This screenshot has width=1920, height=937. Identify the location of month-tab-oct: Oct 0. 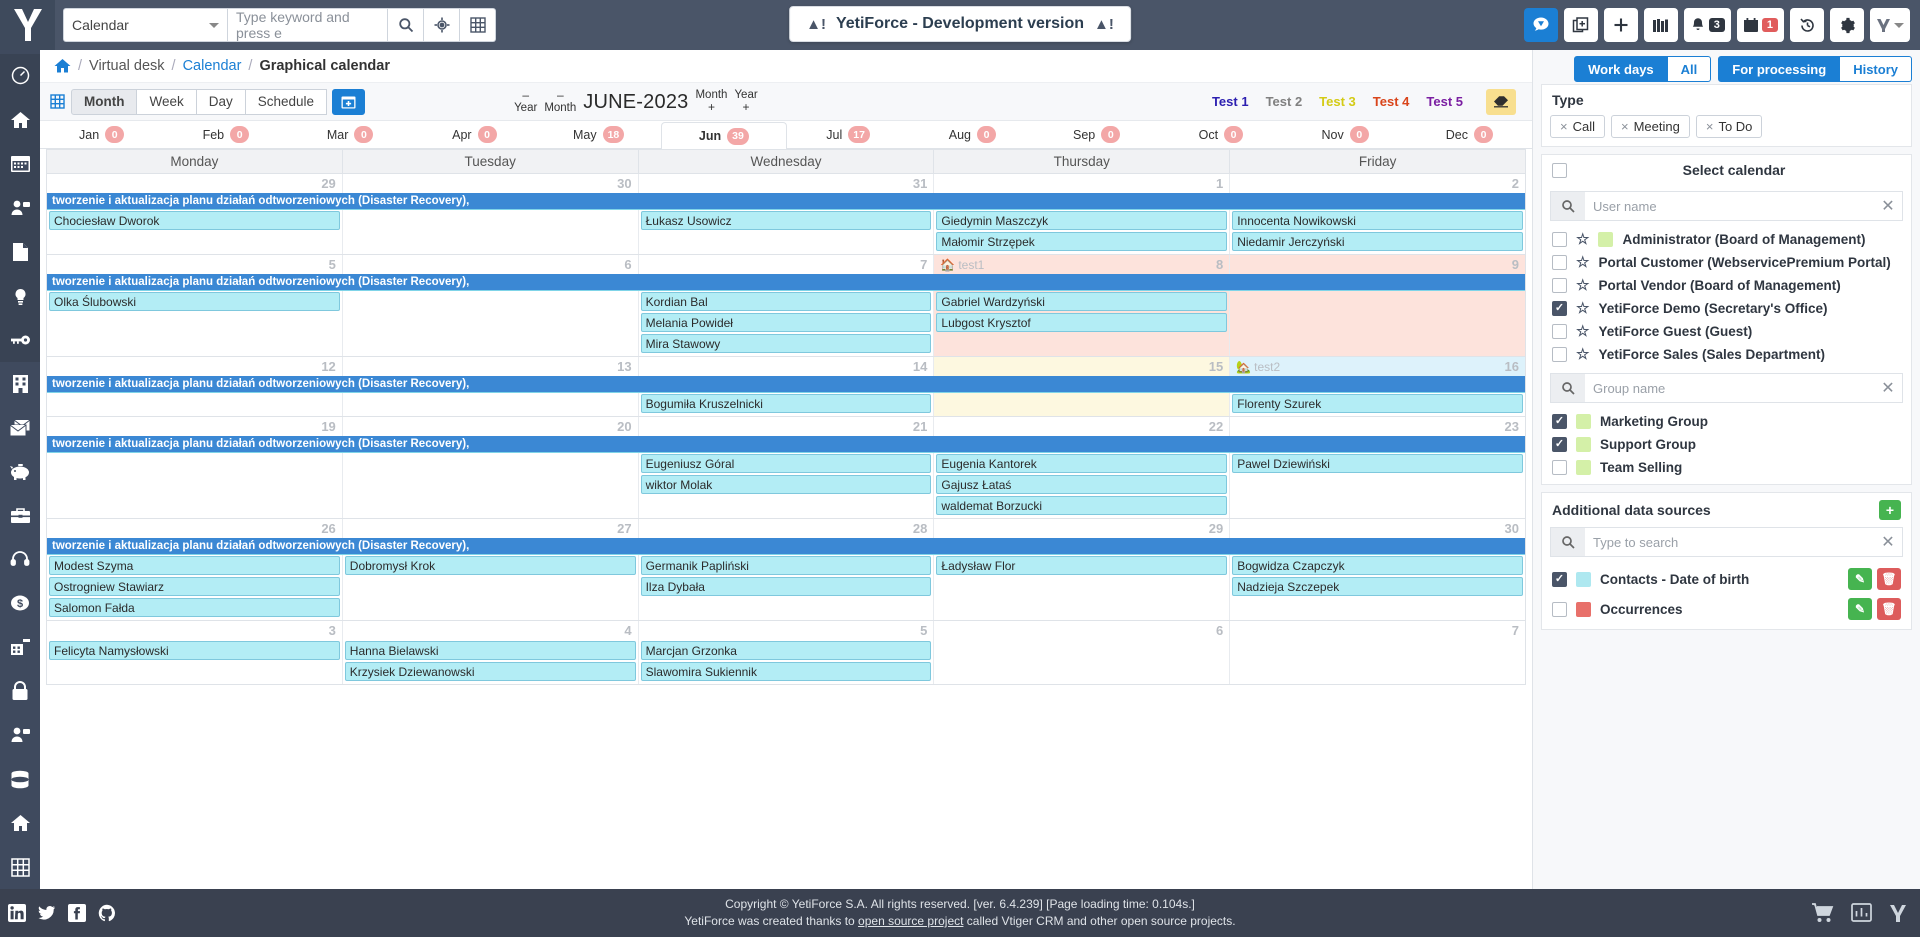
(1221, 134).